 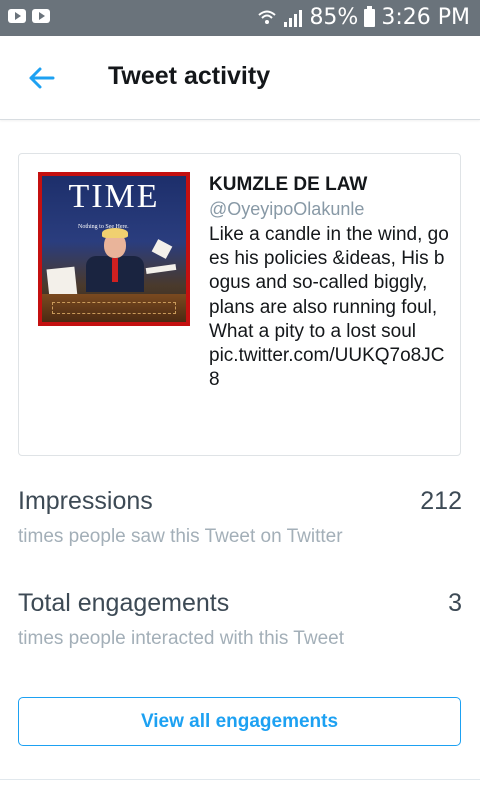 I want to click on status-bar: 85% 3:26 PM, so click(x=240, y=18).